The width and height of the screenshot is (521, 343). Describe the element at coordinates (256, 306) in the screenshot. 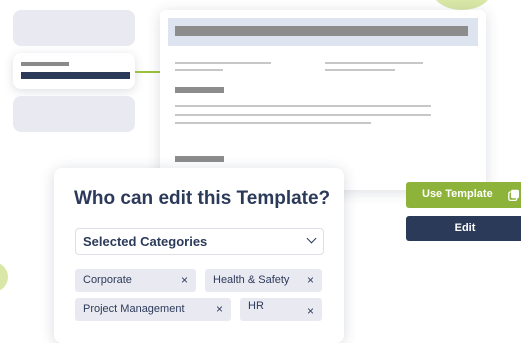

I see `category-chip-label: HR` at that location.